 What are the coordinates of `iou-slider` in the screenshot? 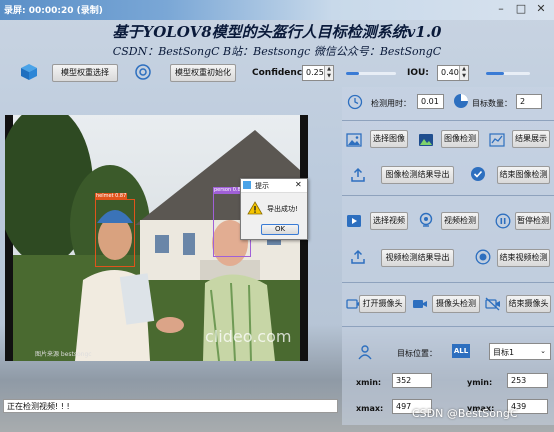 It's located at (508, 73).